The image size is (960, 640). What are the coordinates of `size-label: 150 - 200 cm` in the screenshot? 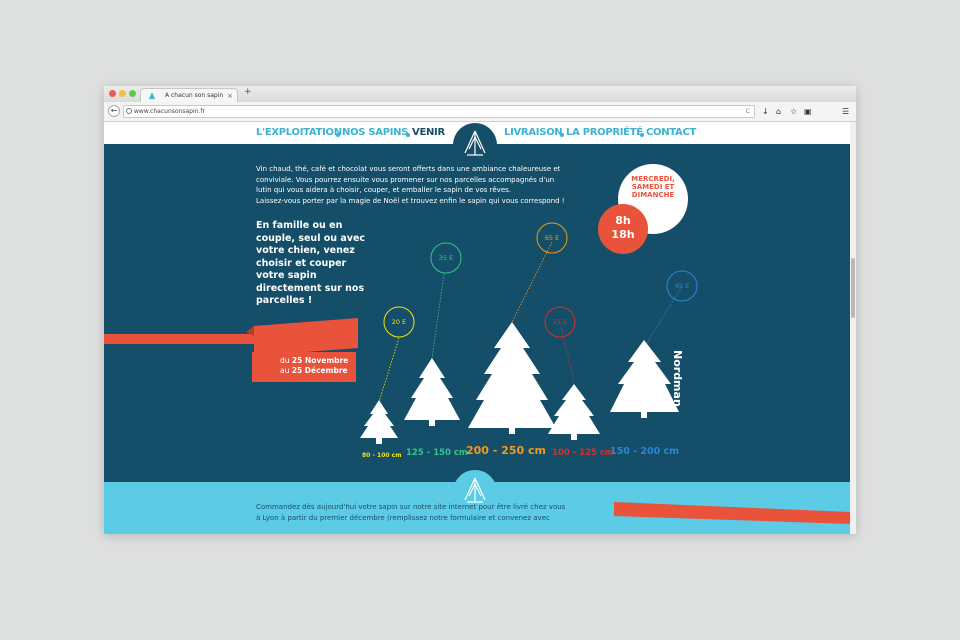 It's located at (645, 451).